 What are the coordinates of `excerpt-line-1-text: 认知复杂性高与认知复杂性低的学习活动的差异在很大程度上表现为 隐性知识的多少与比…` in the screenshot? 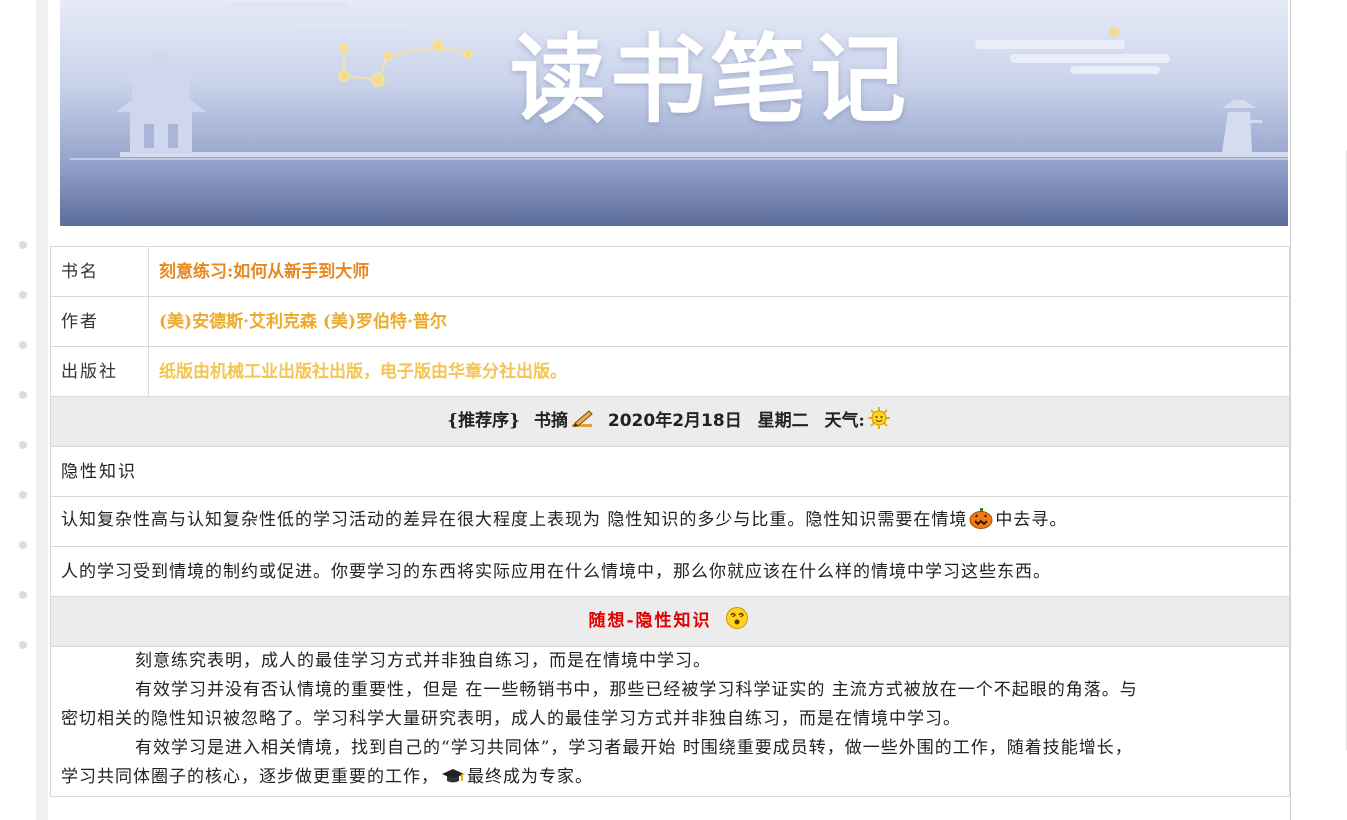 It's located at (514, 520).